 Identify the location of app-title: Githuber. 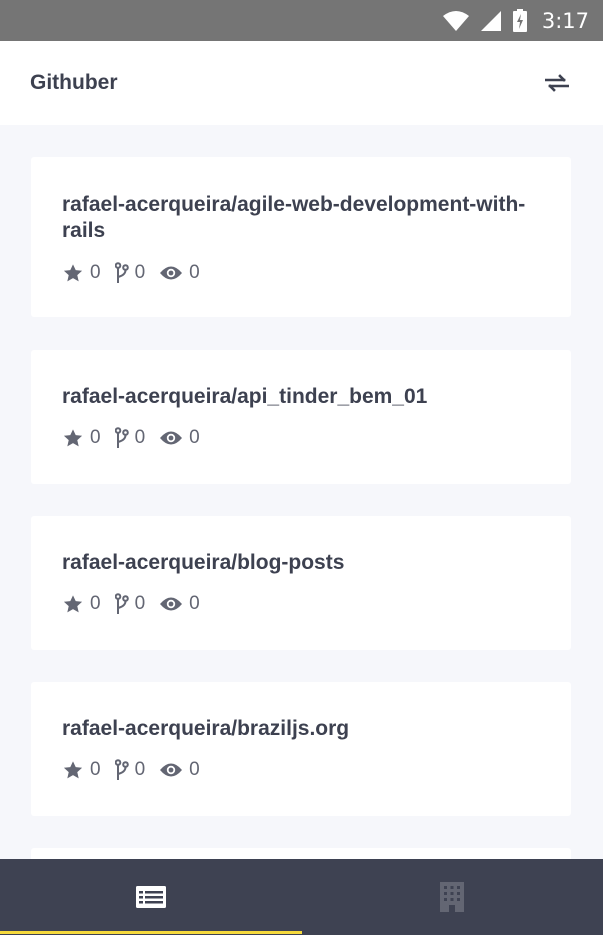
(74, 82).